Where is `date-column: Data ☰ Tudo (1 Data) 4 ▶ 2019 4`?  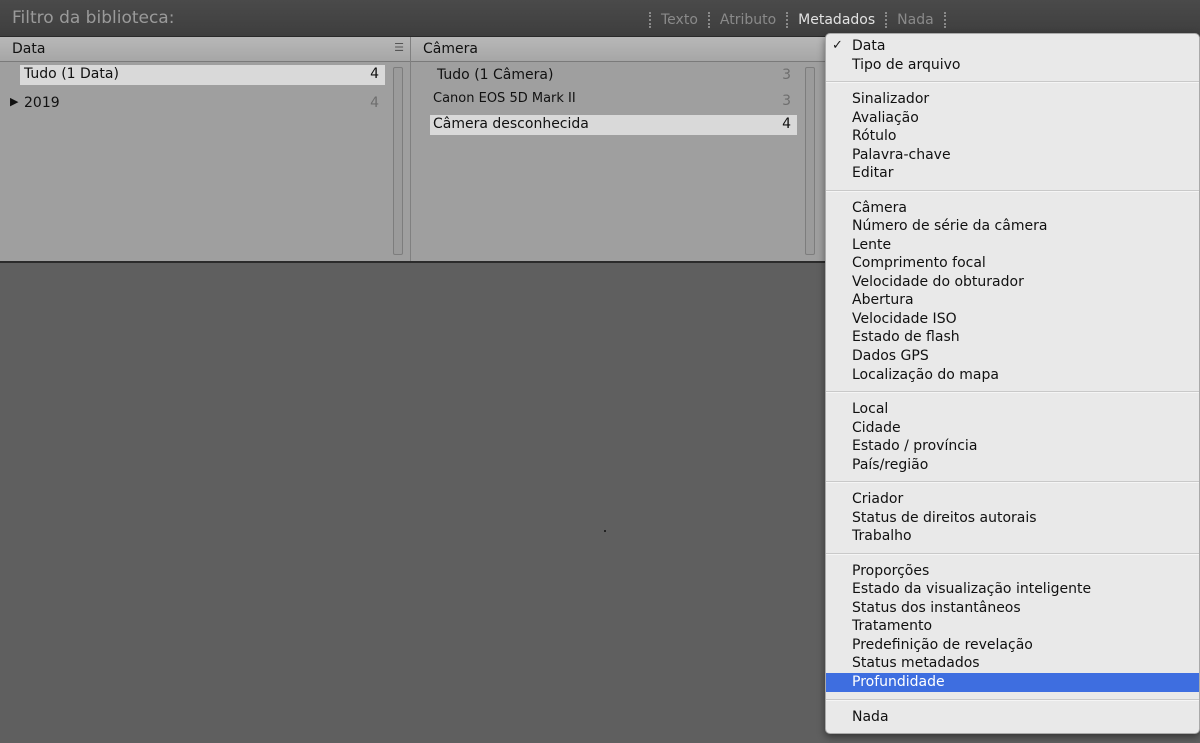 date-column: Data ☰ Tudo (1 Data) 4 ▶ 2019 4 is located at coordinates (205, 149).